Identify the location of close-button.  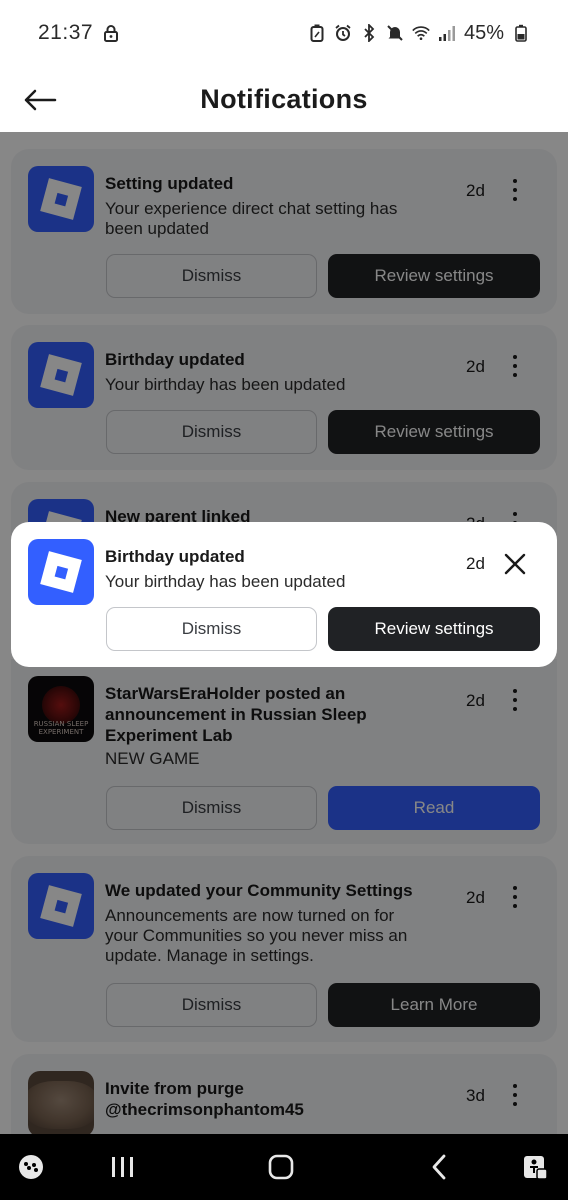
(515, 564).